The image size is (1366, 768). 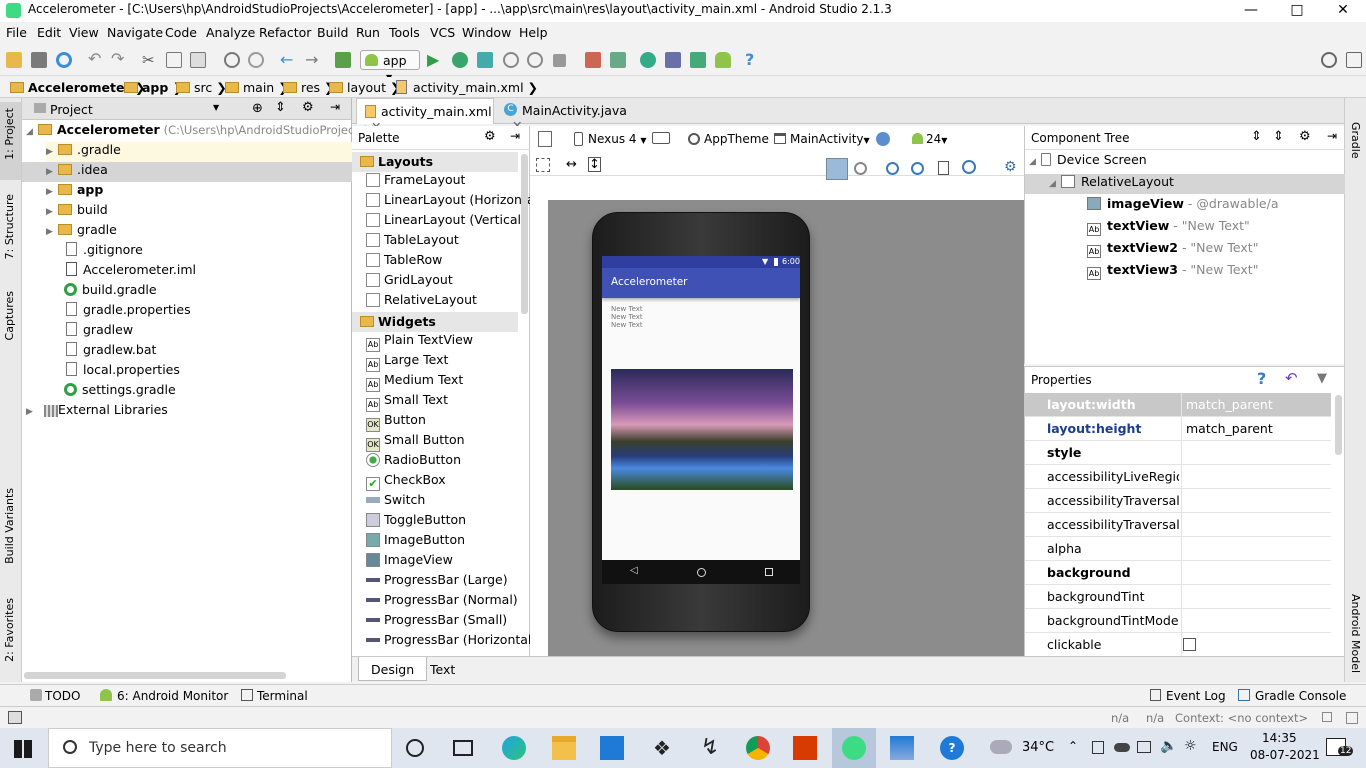 What do you see at coordinates (1010, 167) in the screenshot?
I see `gear-icon: ⚙` at bounding box center [1010, 167].